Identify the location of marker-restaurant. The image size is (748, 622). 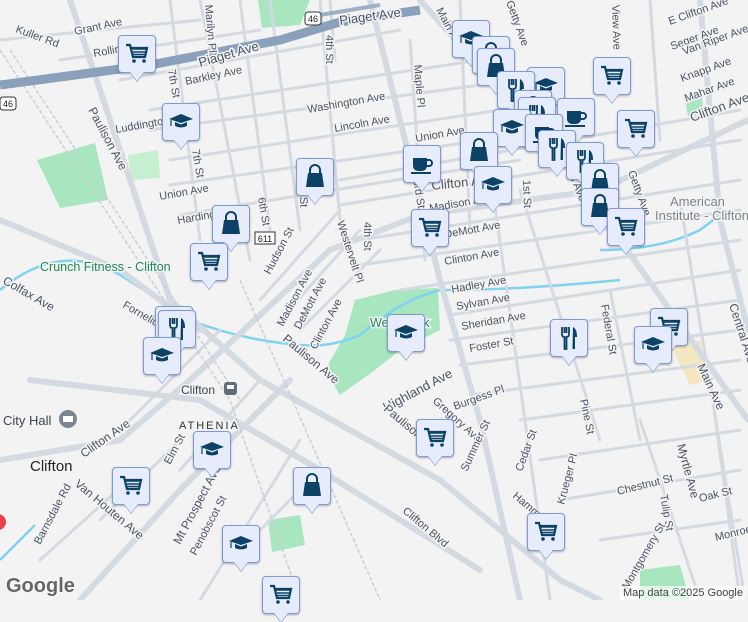
(569, 338).